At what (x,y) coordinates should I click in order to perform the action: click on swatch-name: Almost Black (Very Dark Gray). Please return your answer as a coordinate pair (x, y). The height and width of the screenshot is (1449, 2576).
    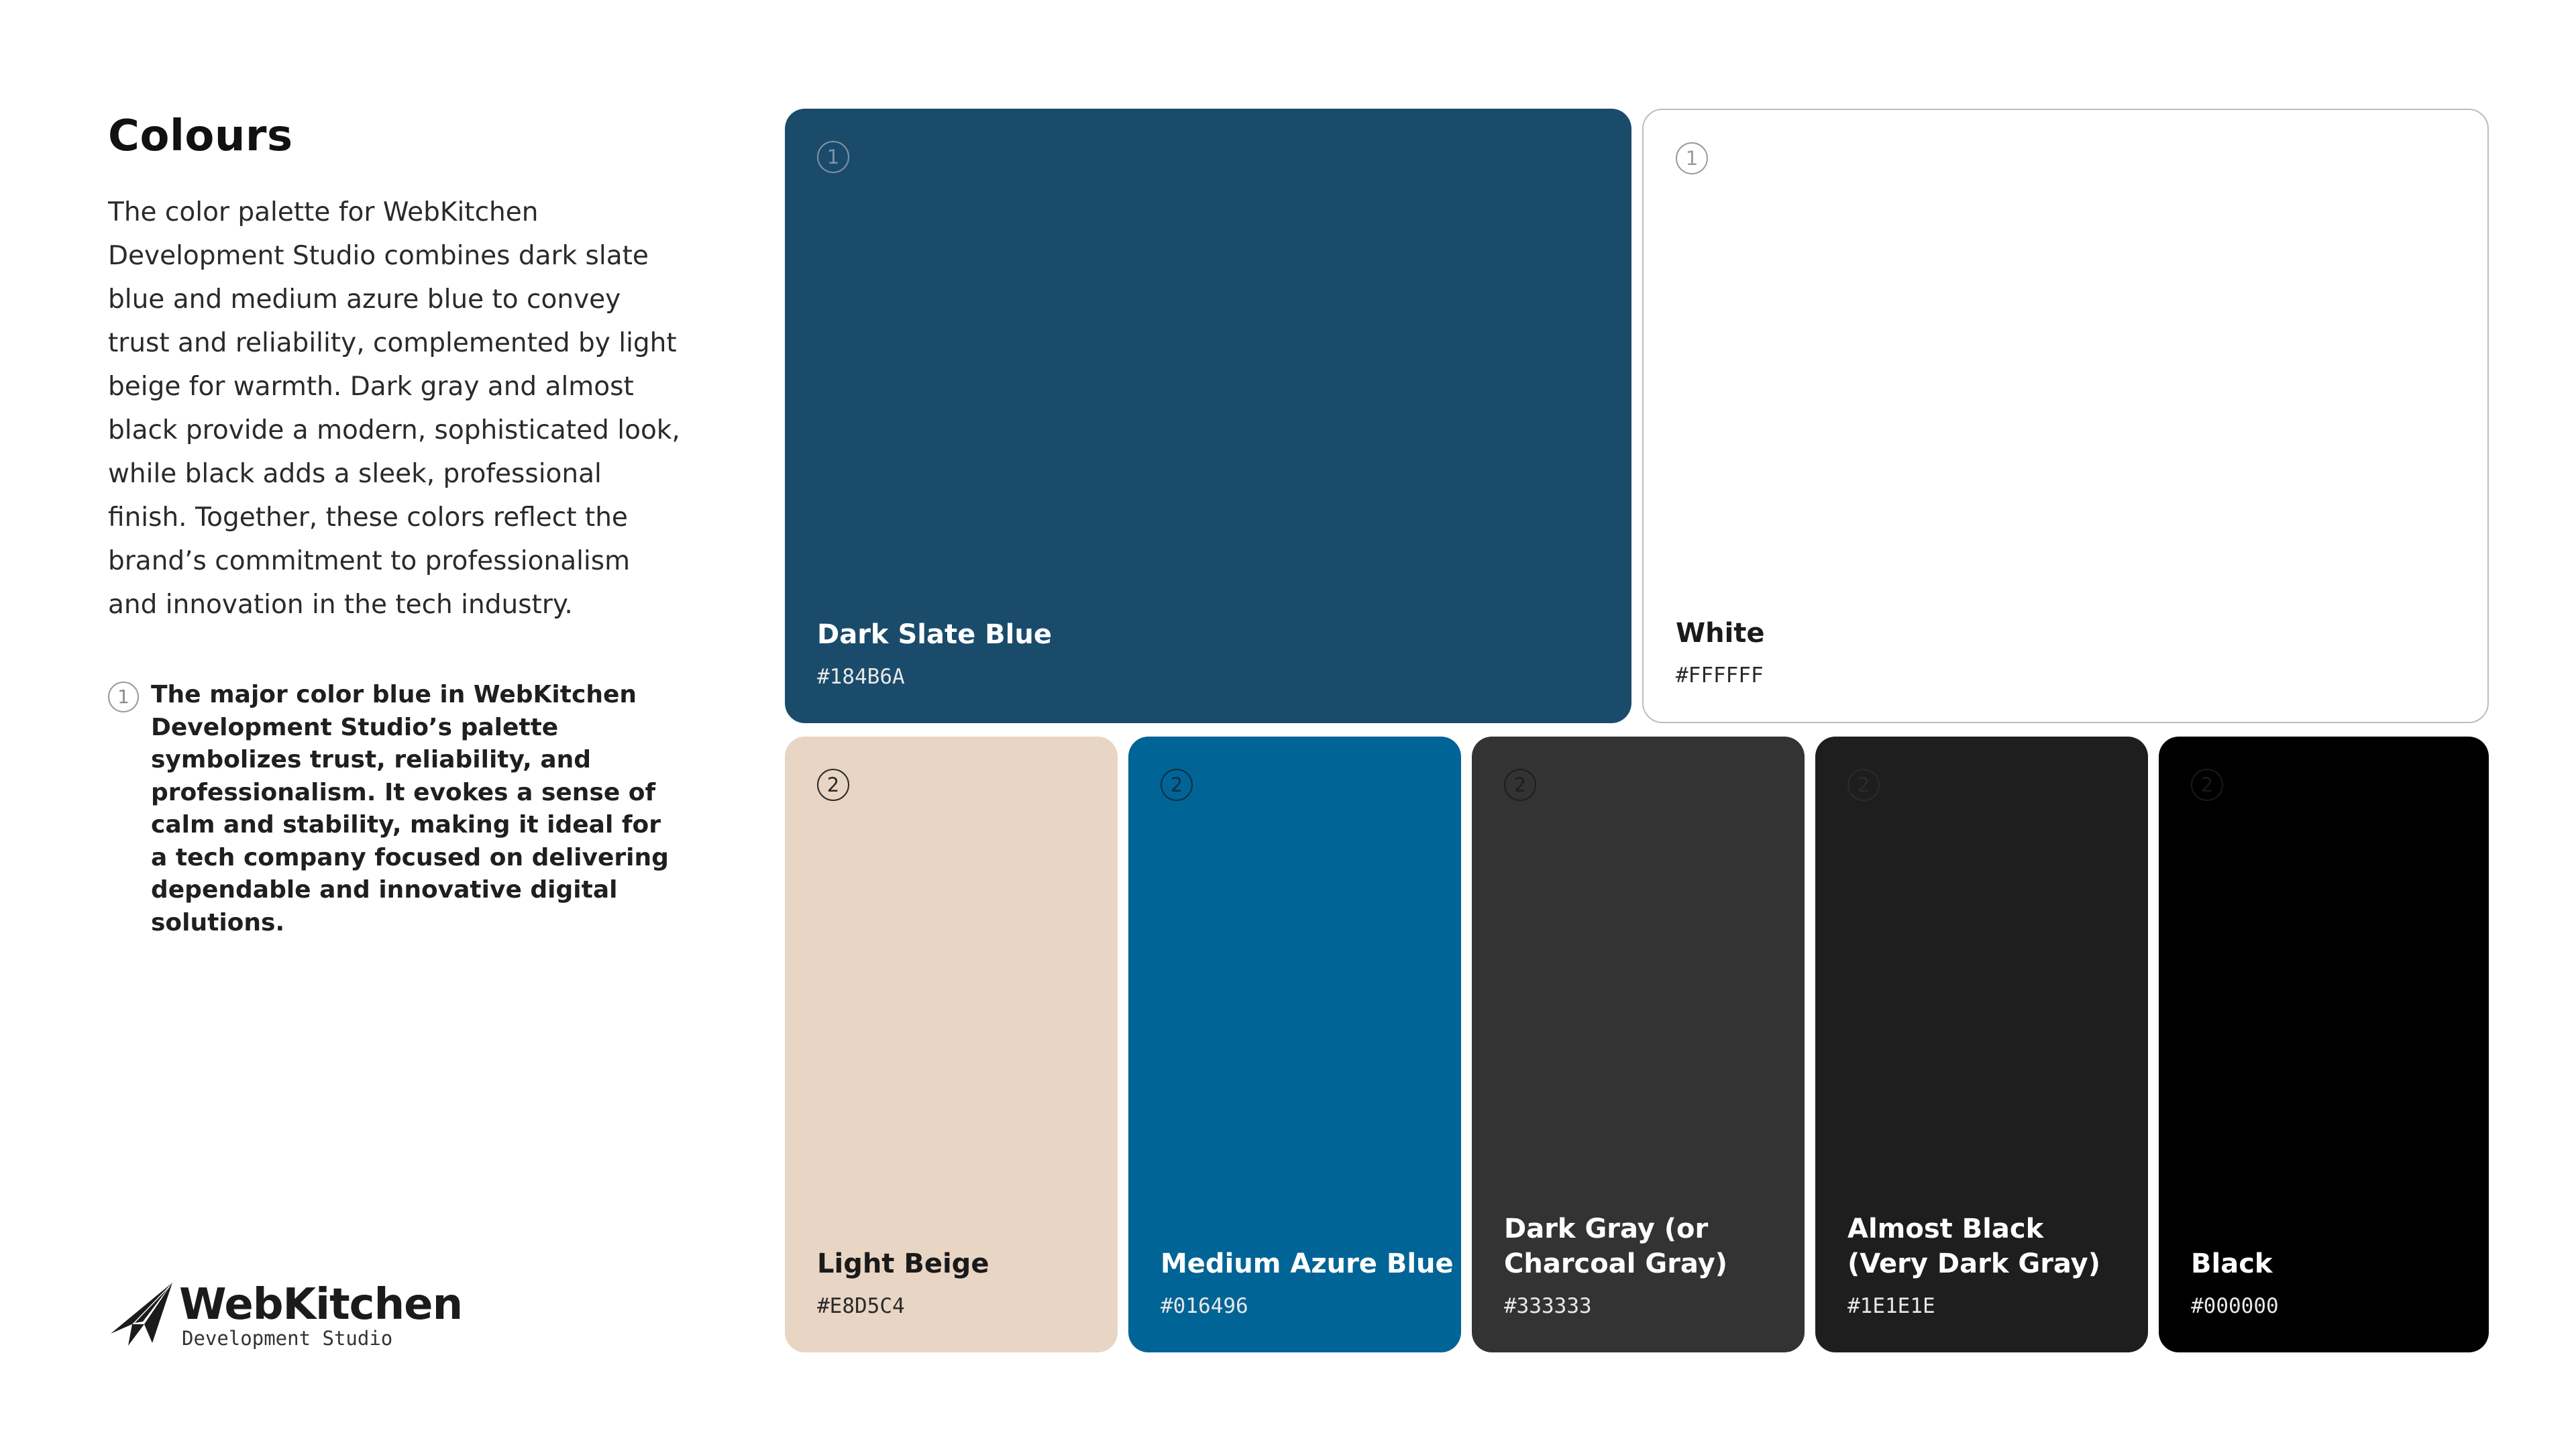
    Looking at the image, I should click on (1974, 1246).